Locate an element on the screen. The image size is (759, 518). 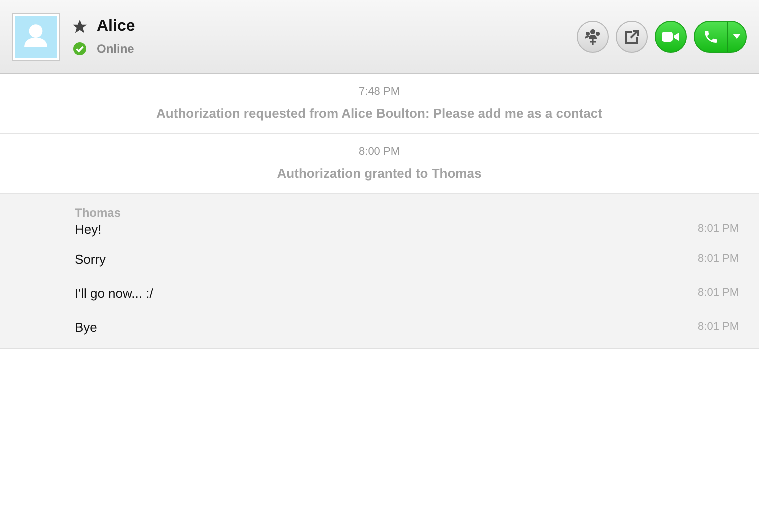
share-icon is located at coordinates (632, 36).